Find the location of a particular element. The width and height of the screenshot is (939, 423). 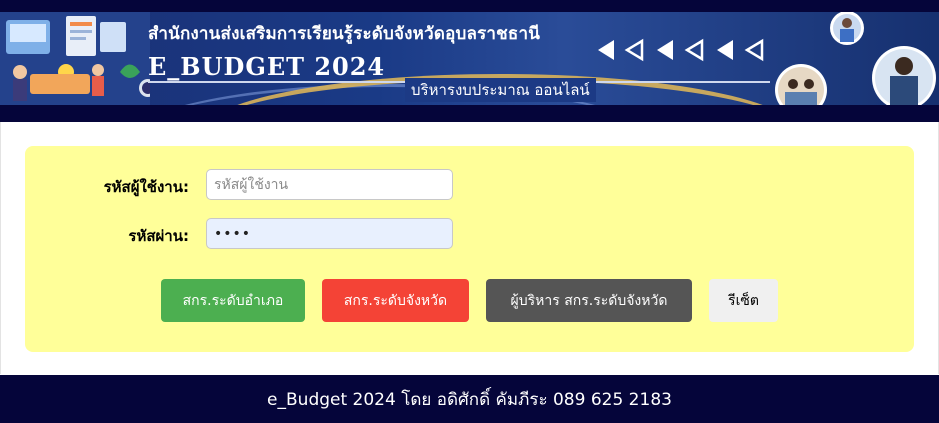

district-login-button: สกร.ระดับอำเภอ is located at coordinates (233, 300).